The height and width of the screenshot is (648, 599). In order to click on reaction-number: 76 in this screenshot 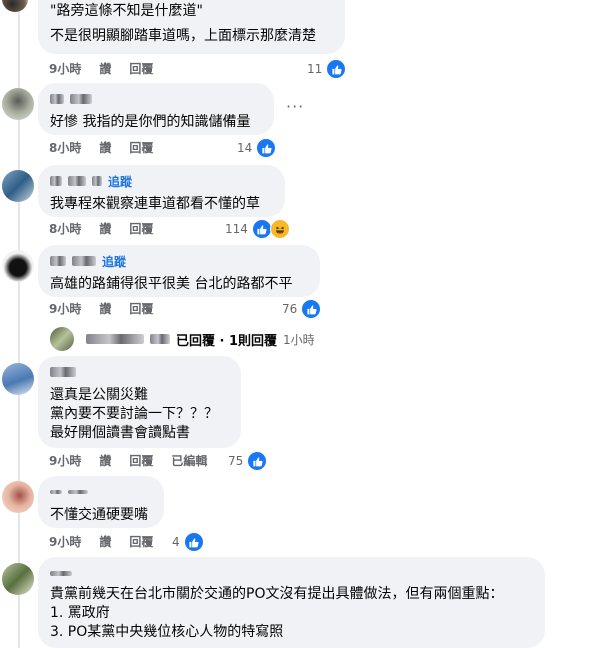, I will do `click(290, 309)`.